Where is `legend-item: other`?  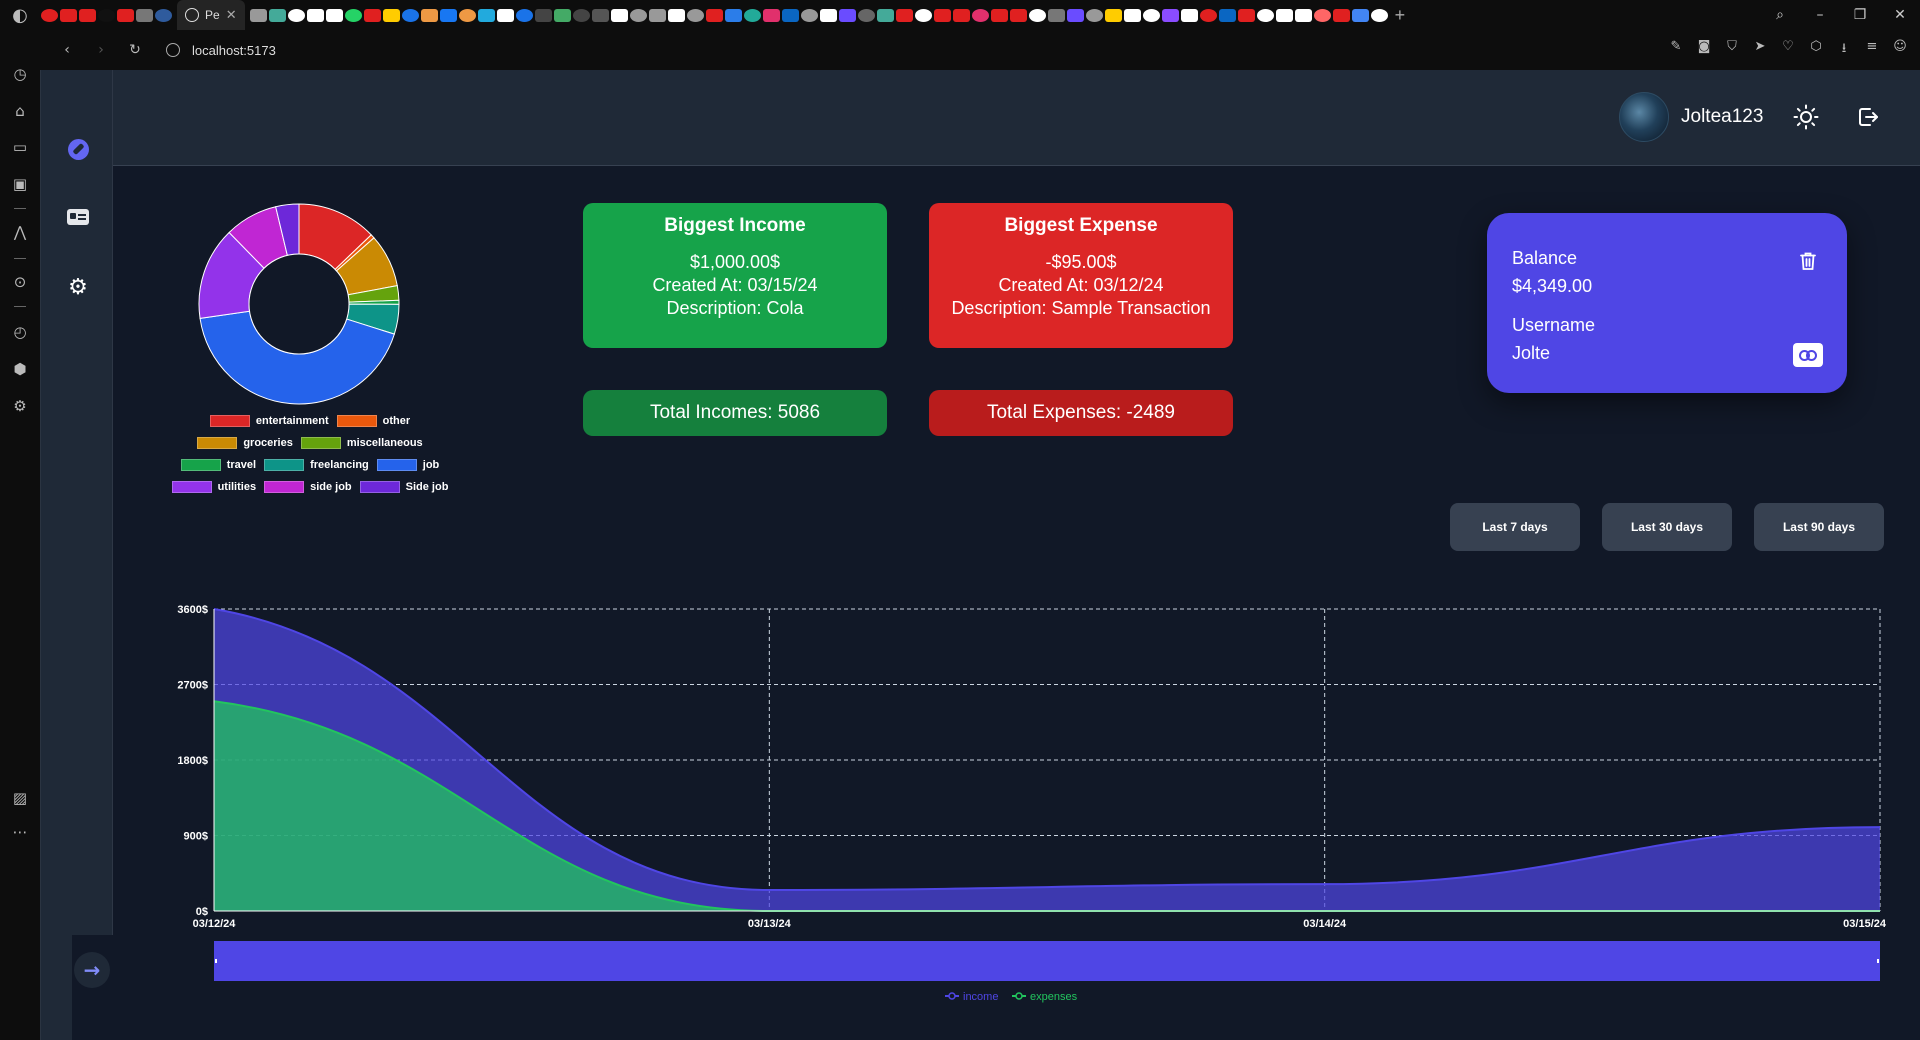
legend-item: other is located at coordinates (373, 421).